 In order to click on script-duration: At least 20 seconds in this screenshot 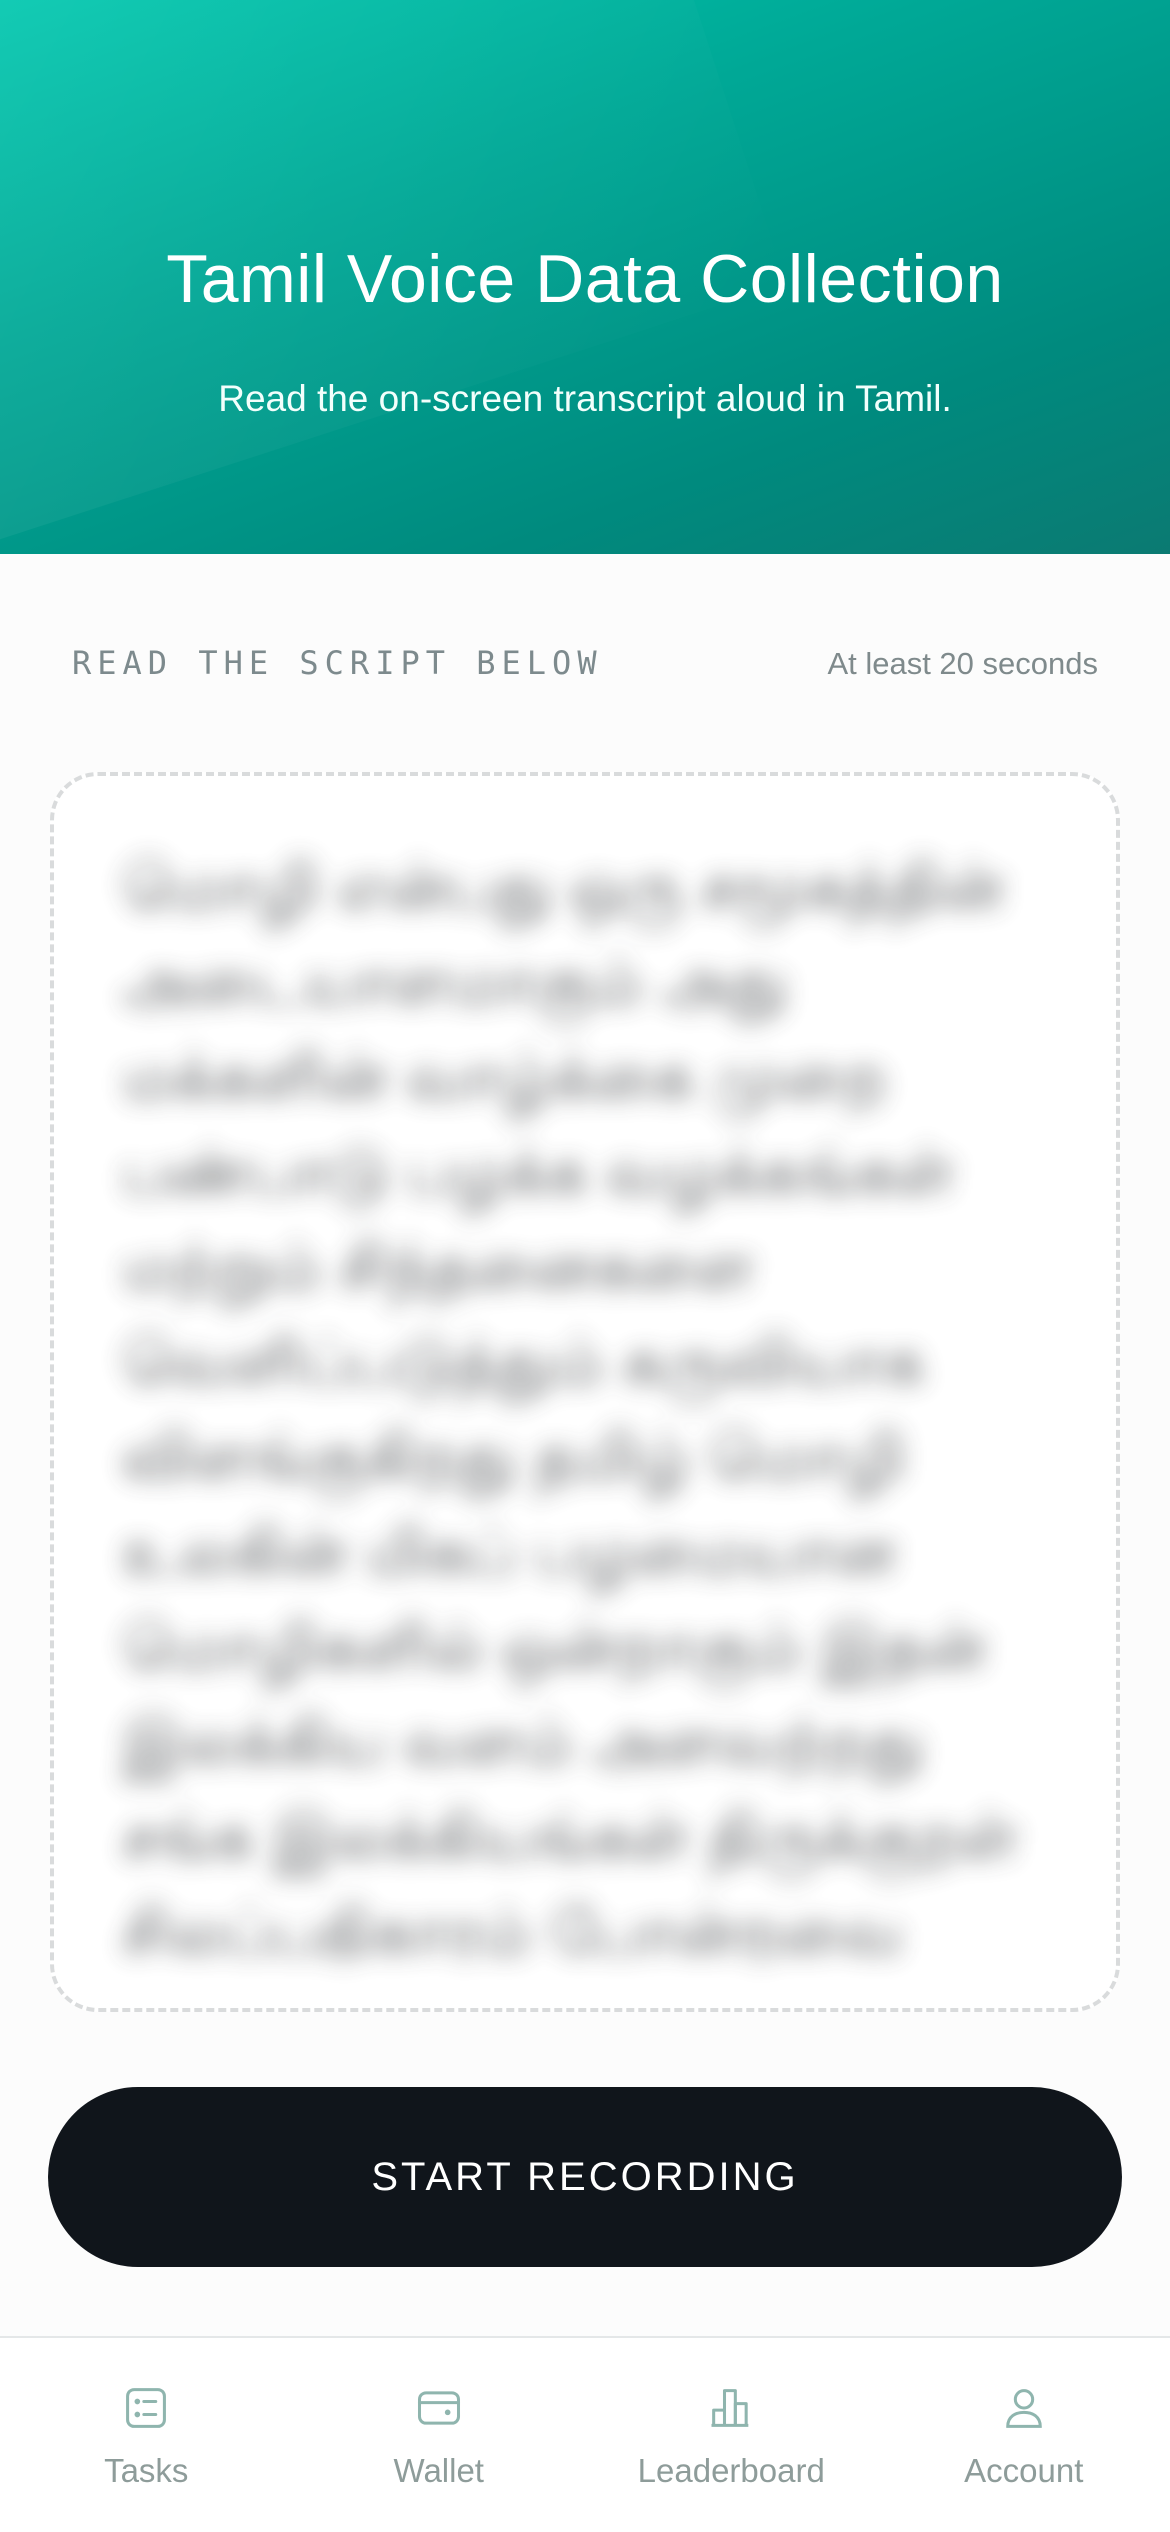, I will do `click(962, 663)`.